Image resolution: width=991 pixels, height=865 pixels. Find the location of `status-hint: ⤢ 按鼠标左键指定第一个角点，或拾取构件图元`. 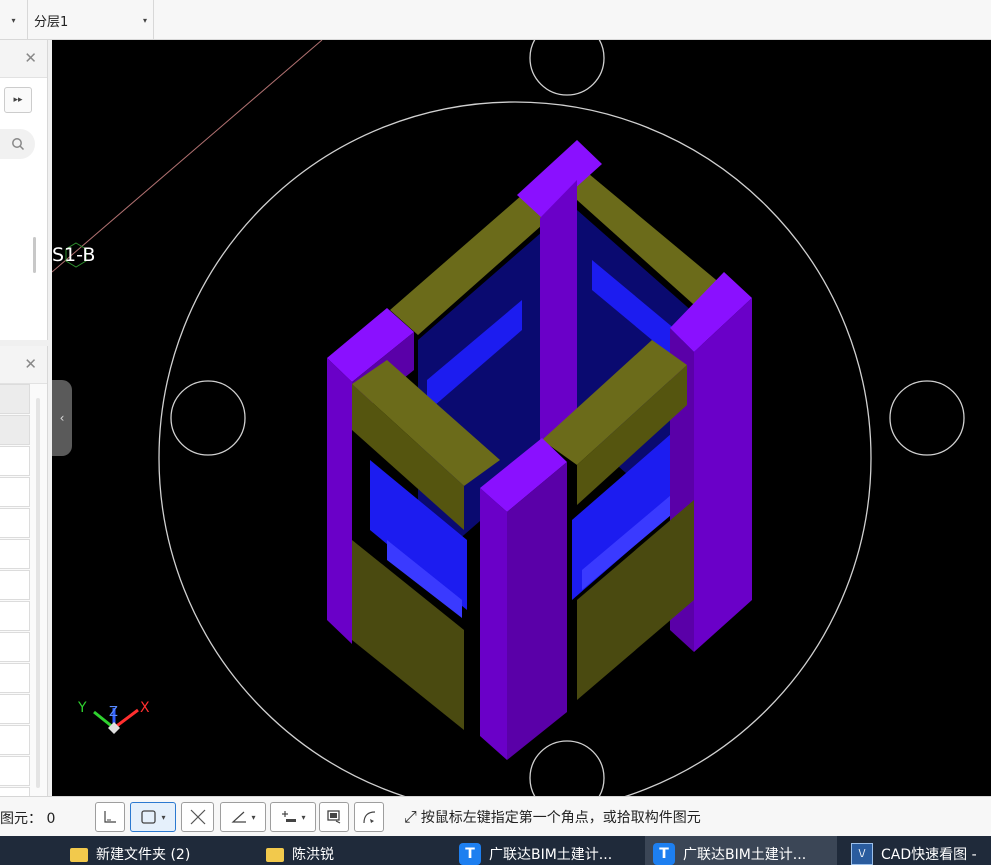

status-hint: ⤢ 按鼠标左键指定第一个角点，或拾取构件图元 is located at coordinates (552, 817).